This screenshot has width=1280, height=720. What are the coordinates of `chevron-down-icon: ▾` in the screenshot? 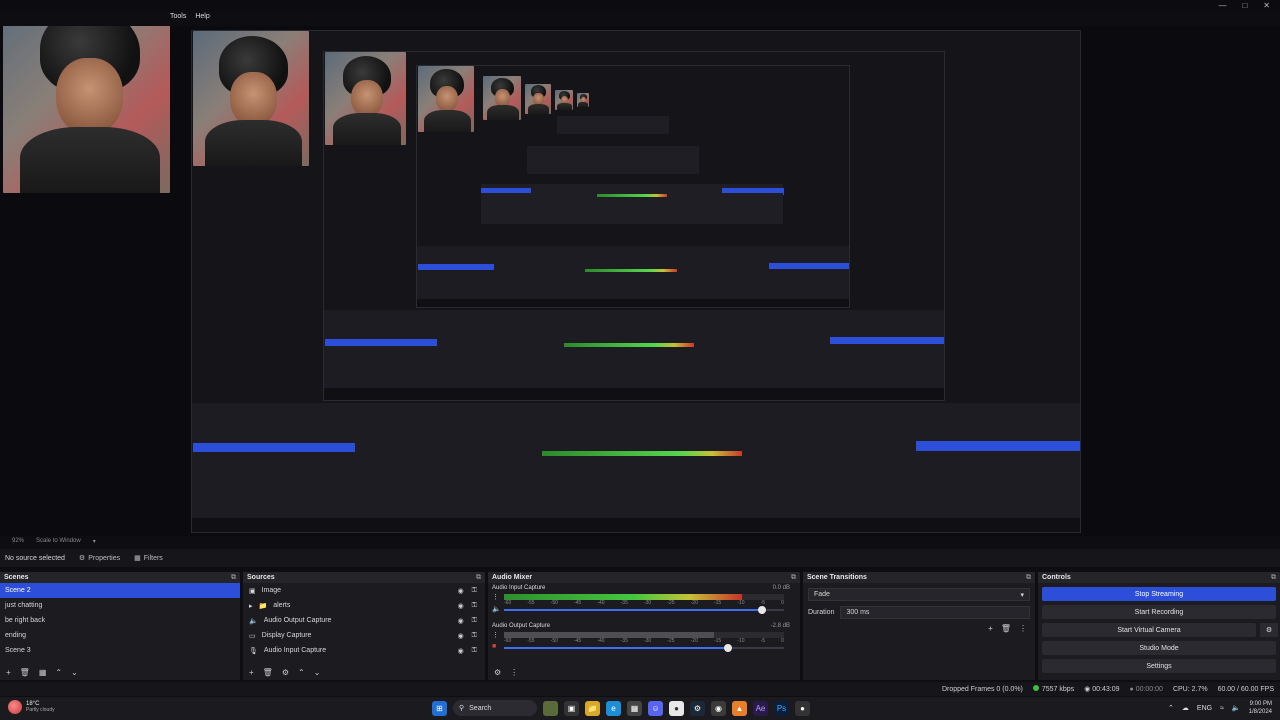 It's located at (94, 541).